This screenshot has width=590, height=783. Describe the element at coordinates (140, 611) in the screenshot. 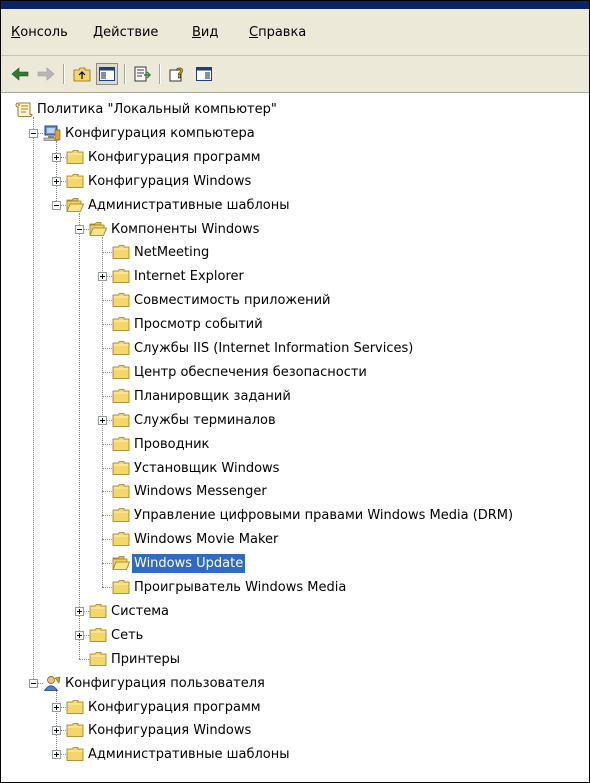

I see `tree-node: Система` at that location.